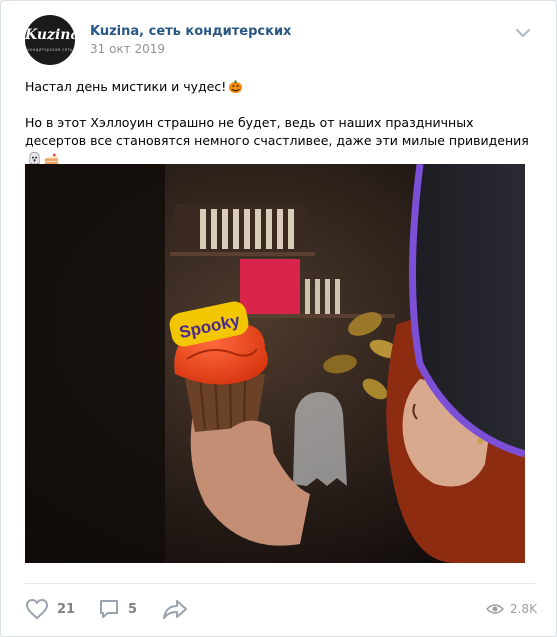 The height and width of the screenshot is (637, 557). I want to click on avatar: Kuzina кондитерская сеть, so click(50, 40).